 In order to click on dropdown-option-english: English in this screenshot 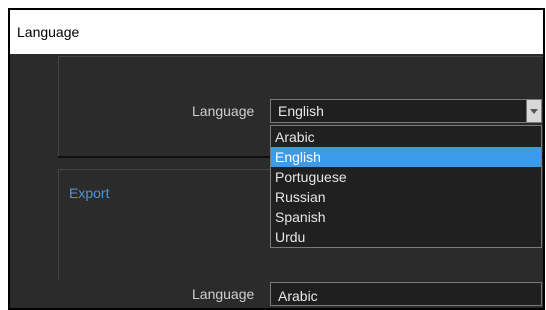, I will do `click(406, 157)`.